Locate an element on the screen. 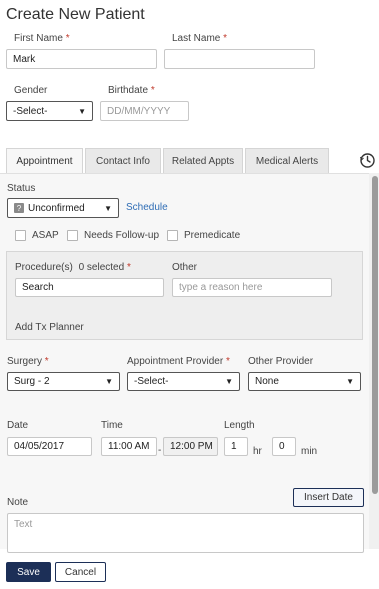  tab-contact-info: Contact Info is located at coordinates (123, 160).